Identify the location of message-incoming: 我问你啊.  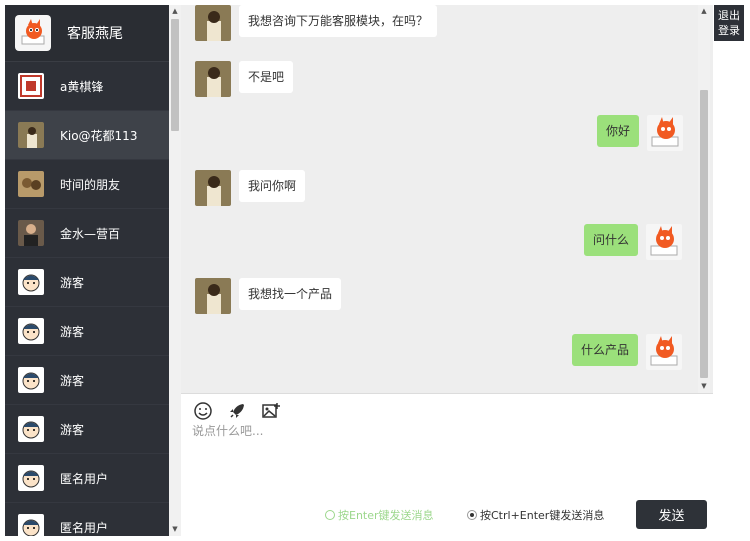
(250, 188).